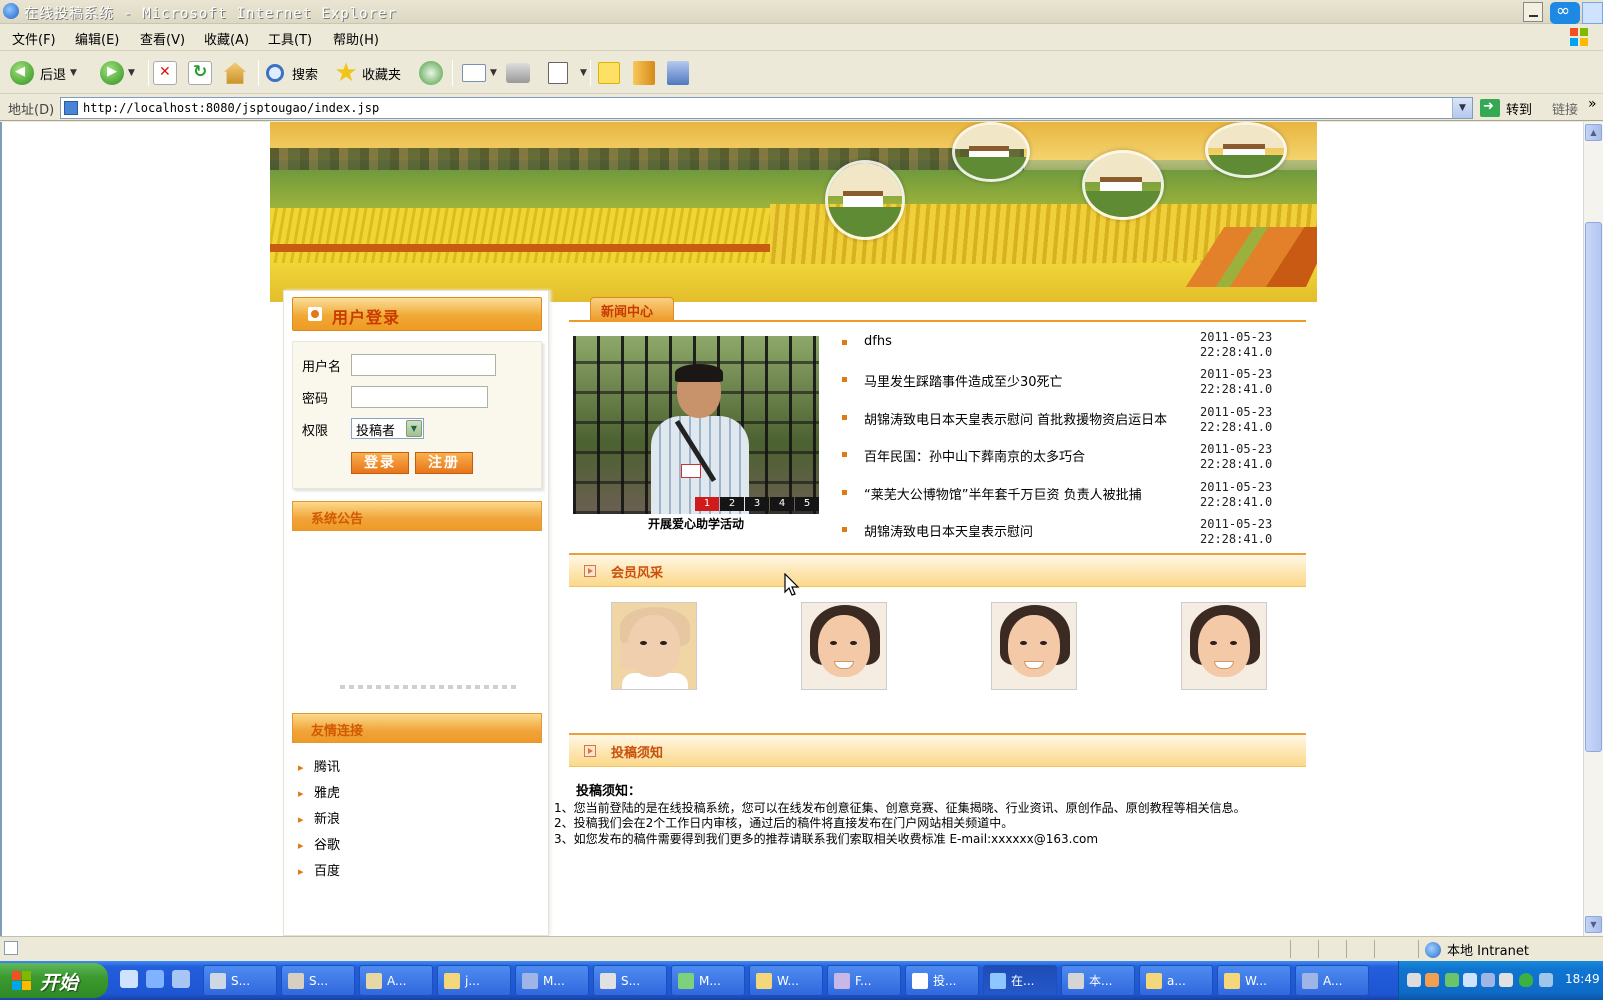 Image resolution: width=1603 pixels, height=1000 pixels. Describe the element at coordinates (155, 979) in the screenshot. I see `ie-quicklaunch-icon` at that location.